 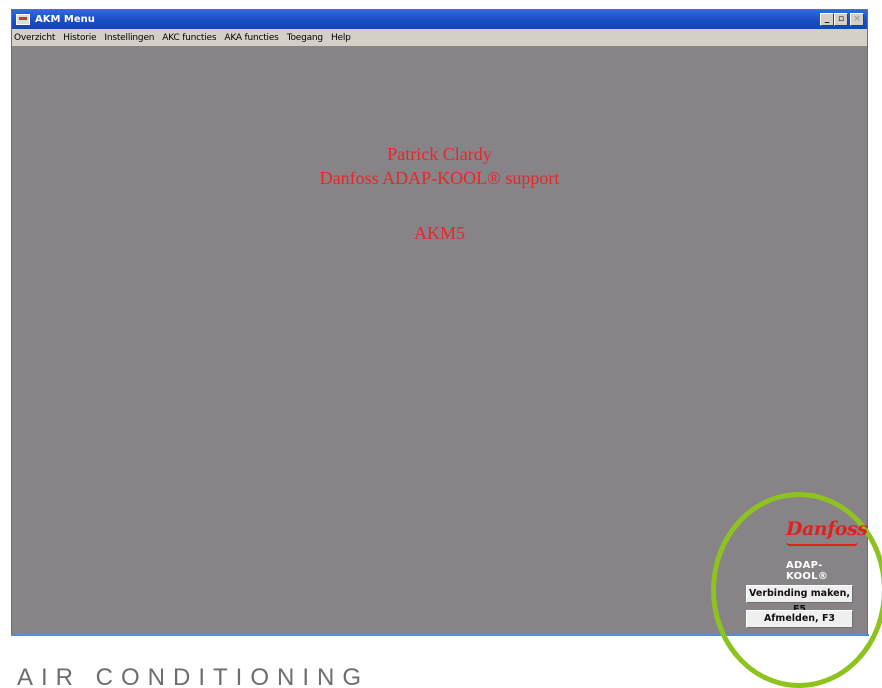 What do you see at coordinates (439, 178) in the screenshot?
I see `support-line: Danfoss ADAP-KOOL® support` at bounding box center [439, 178].